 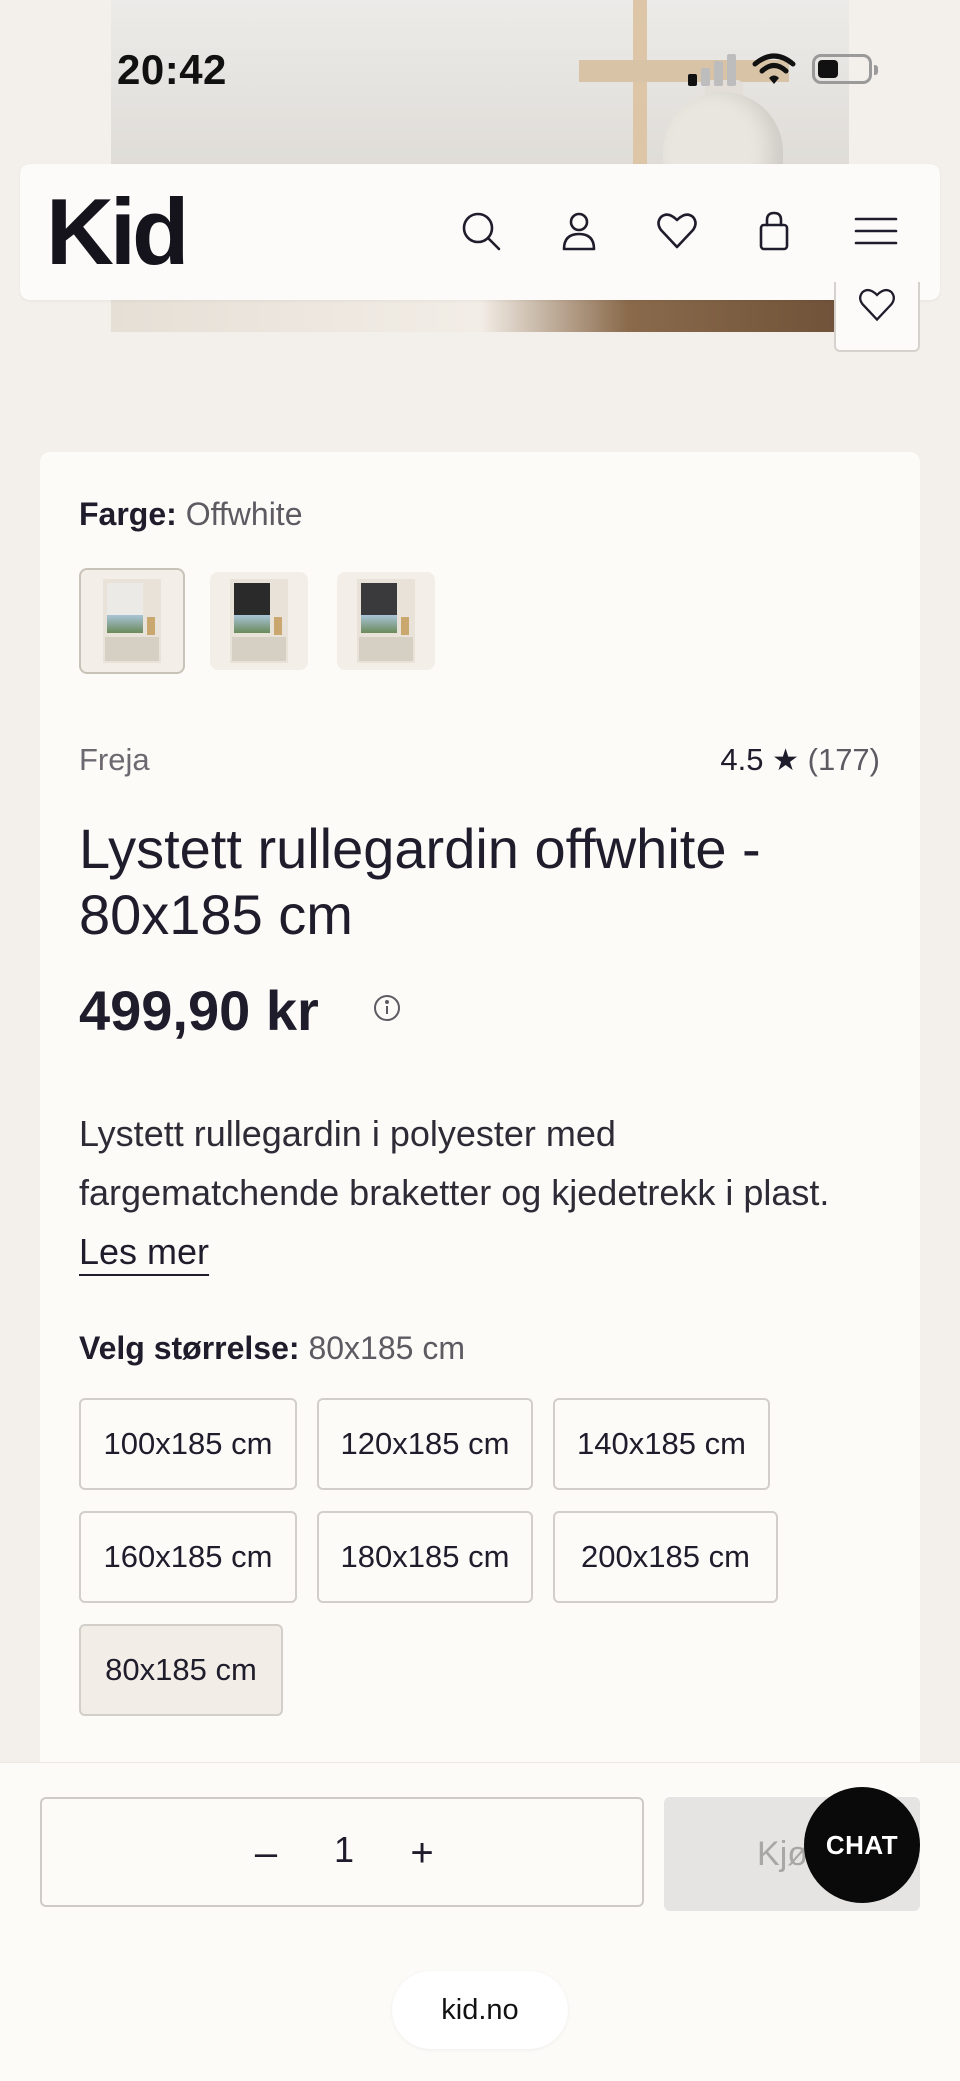 What do you see at coordinates (422, 1853) in the screenshot?
I see `increase-quantity-button: +` at bounding box center [422, 1853].